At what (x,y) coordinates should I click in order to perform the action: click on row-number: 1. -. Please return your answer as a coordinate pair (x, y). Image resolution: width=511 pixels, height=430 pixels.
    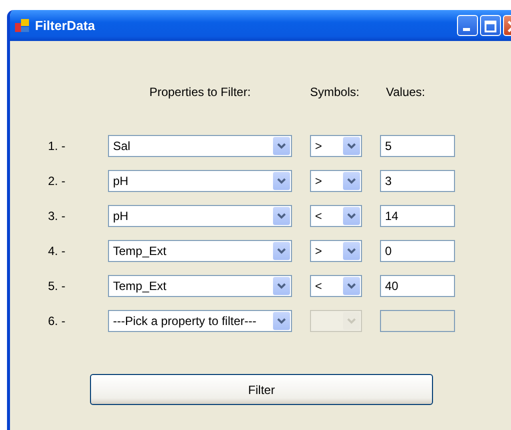
    Looking at the image, I should click on (57, 146).